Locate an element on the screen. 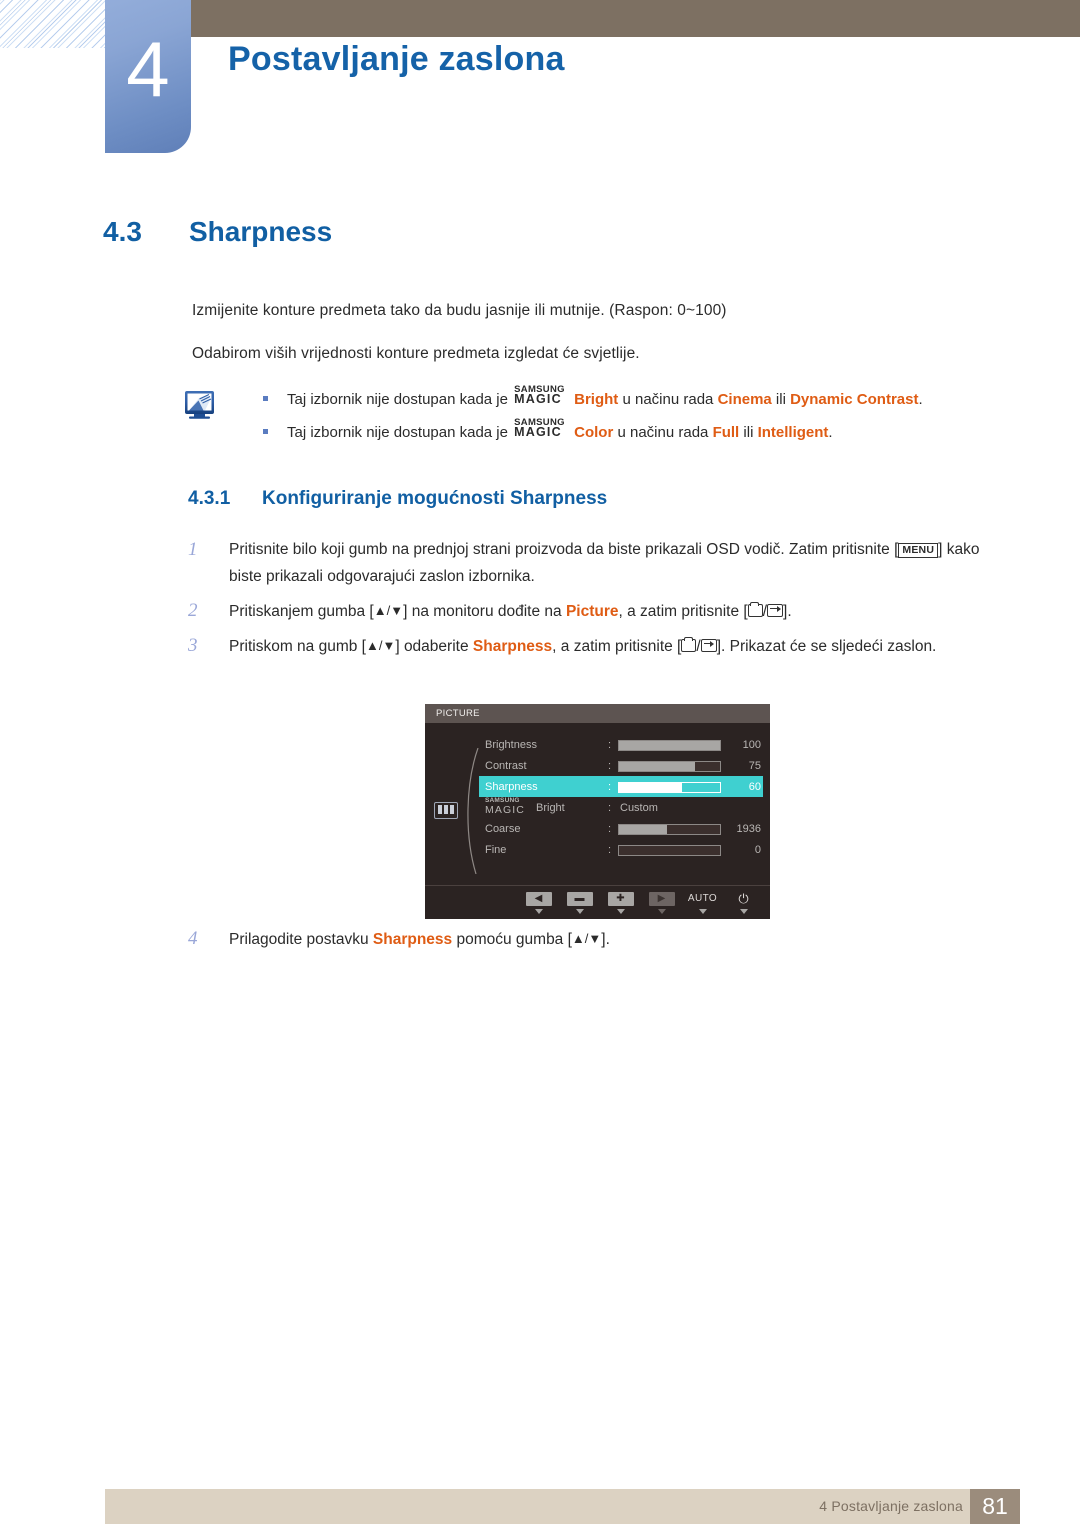 This screenshot has height=1527, width=1080. step-highlight-term: Picture is located at coordinates (592, 611).